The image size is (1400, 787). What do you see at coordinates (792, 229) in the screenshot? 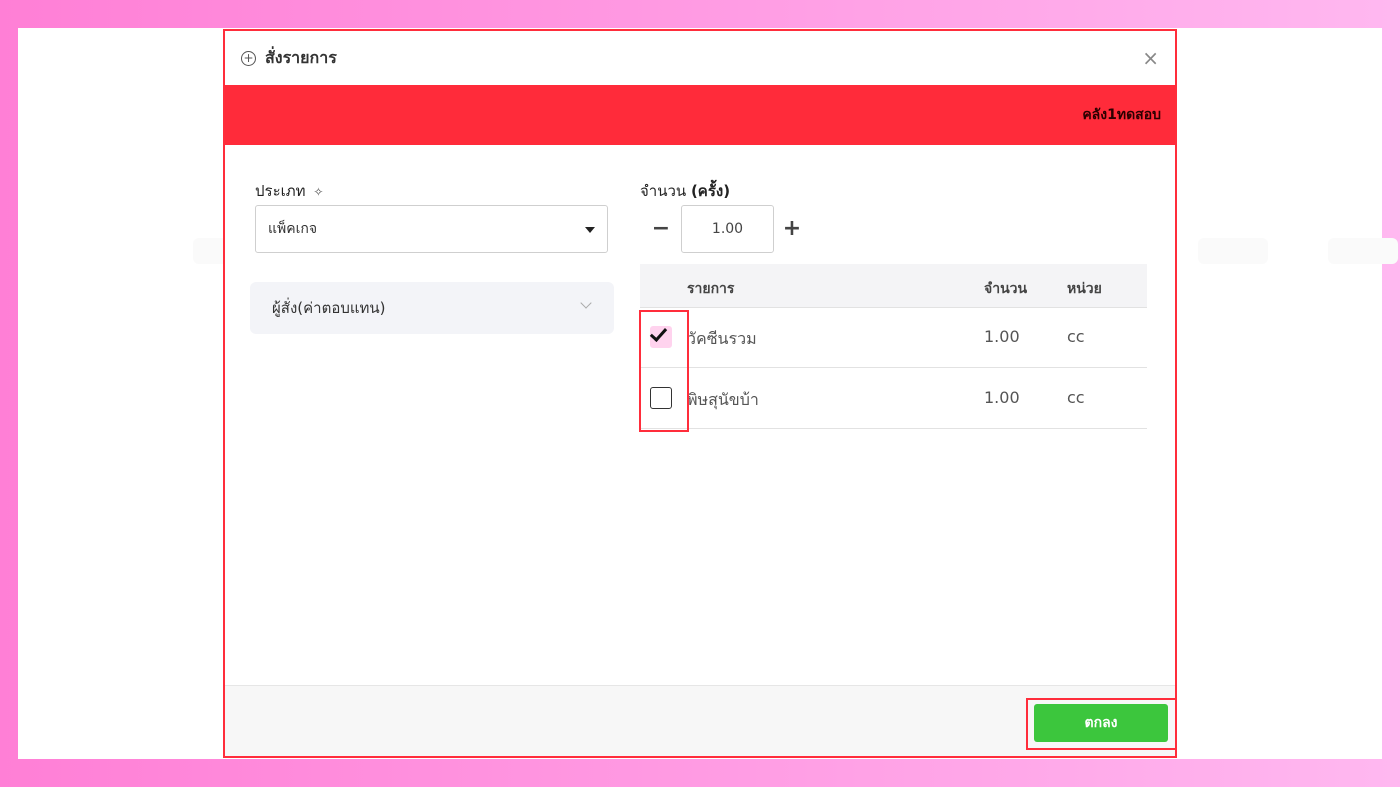
I see `increment-button: +` at bounding box center [792, 229].